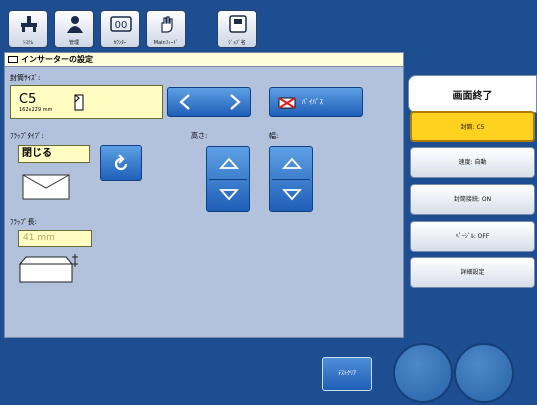  What do you see at coordinates (204, 60) in the screenshot?
I see `panel-title-bar: インサーターの設定` at bounding box center [204, 60].